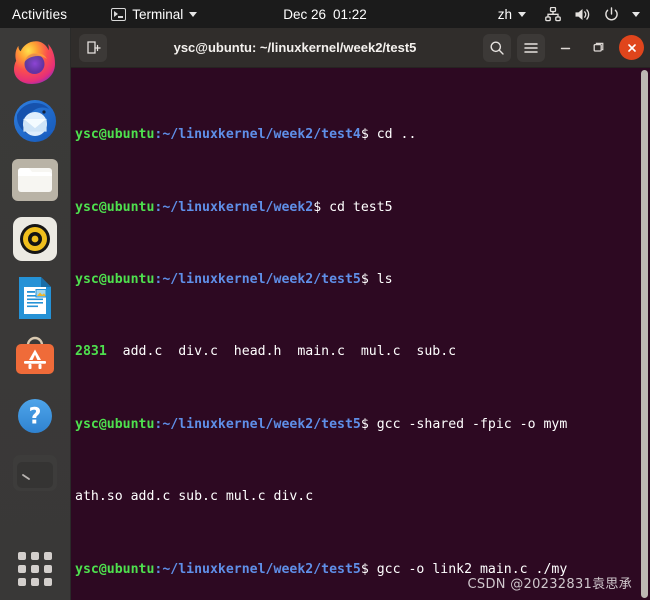 The image size is (650, 600). What do you see at coordinates (119, 14) in the screenshot?
I see `terminal-icon` at bounding box center [119, 14].